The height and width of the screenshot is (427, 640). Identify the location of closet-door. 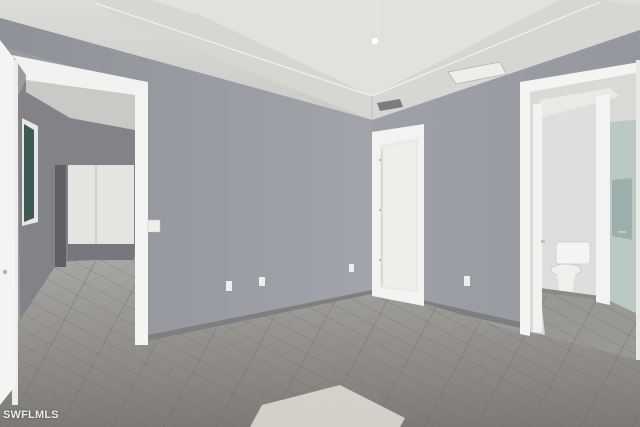
(398, 215).